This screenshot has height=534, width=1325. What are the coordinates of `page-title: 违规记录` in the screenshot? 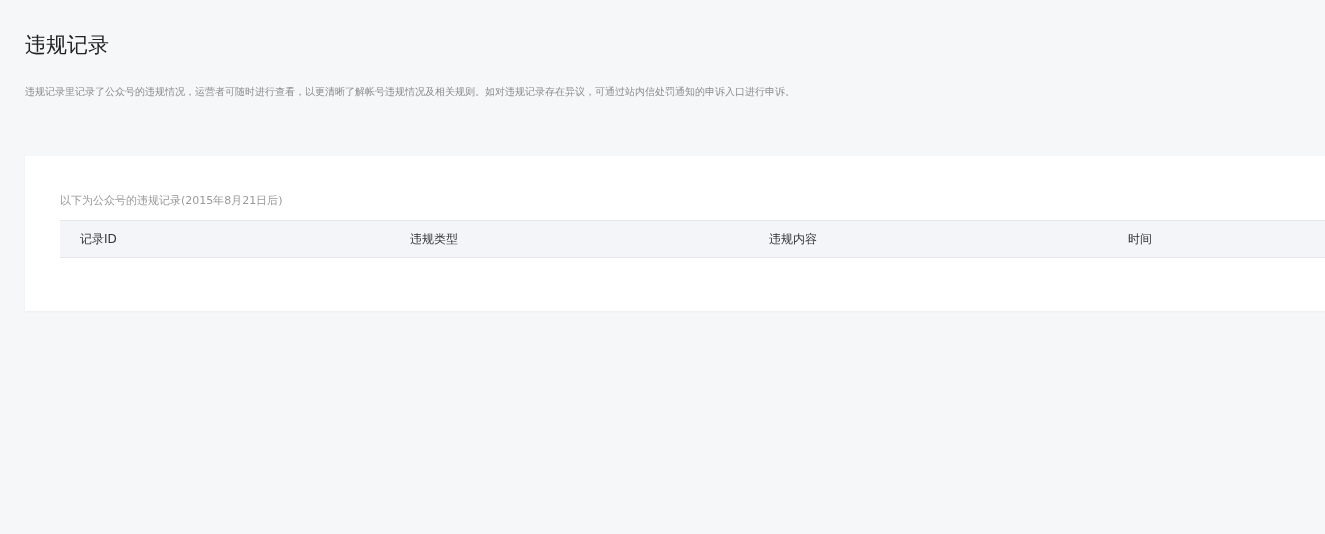 It's located at (67, 45).